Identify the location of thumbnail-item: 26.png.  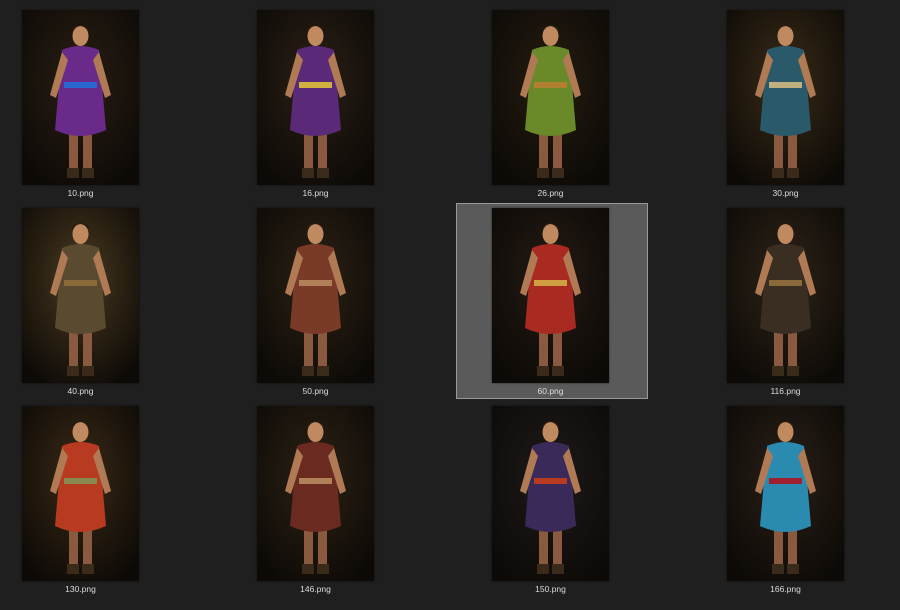
(590, 99).